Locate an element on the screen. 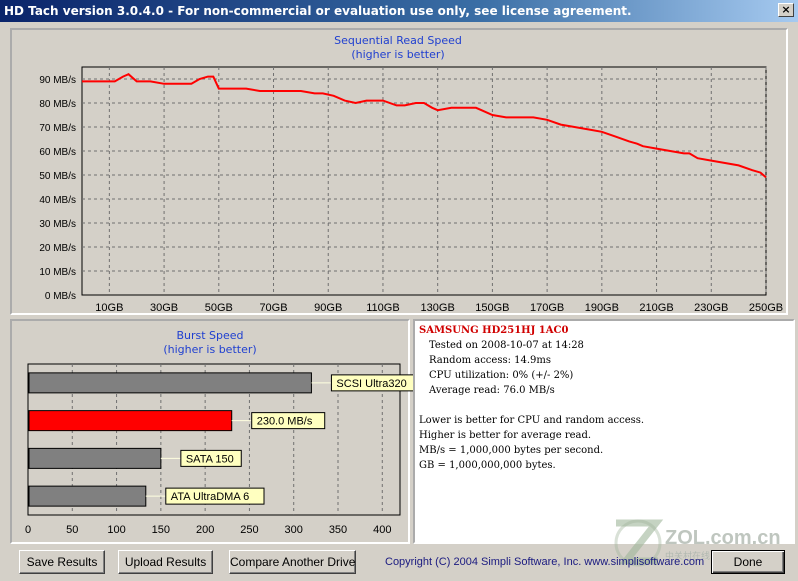  close-button: × is located at coordinates (786, 10).